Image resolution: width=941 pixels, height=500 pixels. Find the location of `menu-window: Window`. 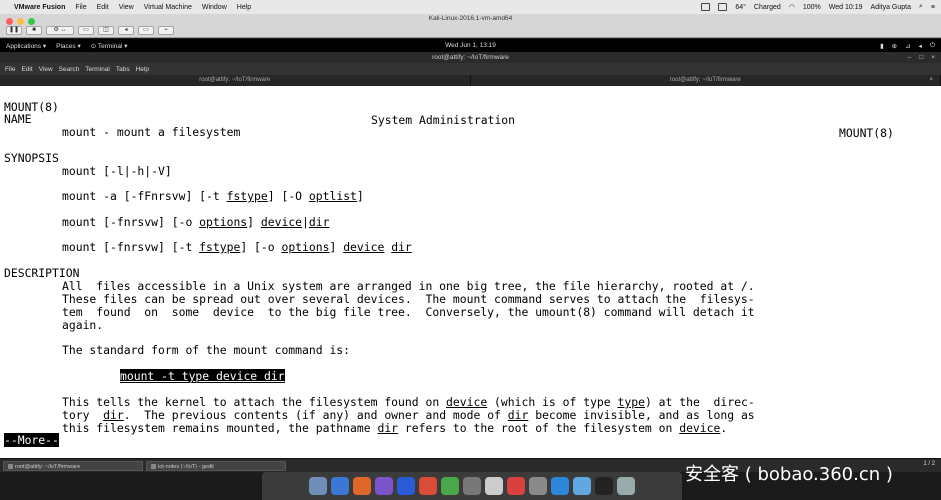

menu-window: Window is located at coordinates (214, 7).